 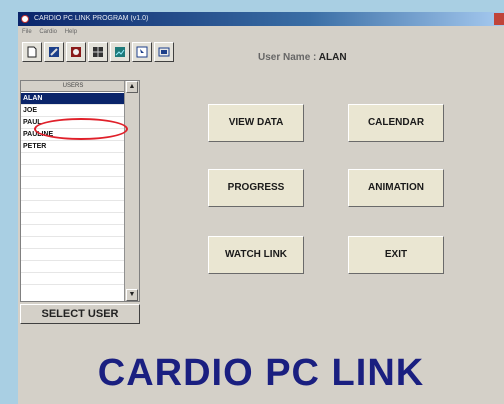 What do you see at coordinates (91, 18) in the screenshot?
I see `window-title: CARDIO PC LINK PROGRAM (v1.0)` at bounding box center [91, 18].